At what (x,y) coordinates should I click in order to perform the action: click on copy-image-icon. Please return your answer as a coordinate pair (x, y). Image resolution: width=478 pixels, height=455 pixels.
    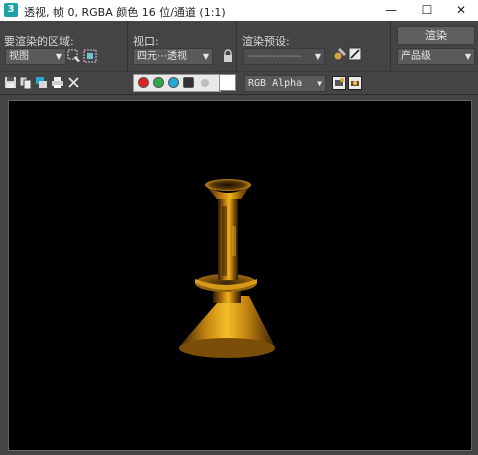
    Looking at the image, I should click on (25, 82).